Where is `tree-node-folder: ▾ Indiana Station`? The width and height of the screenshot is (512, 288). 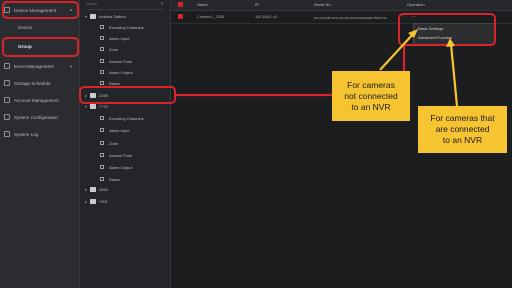
tree-node-folder: ▾ Indiana Station is located at coordinates (105, 16).